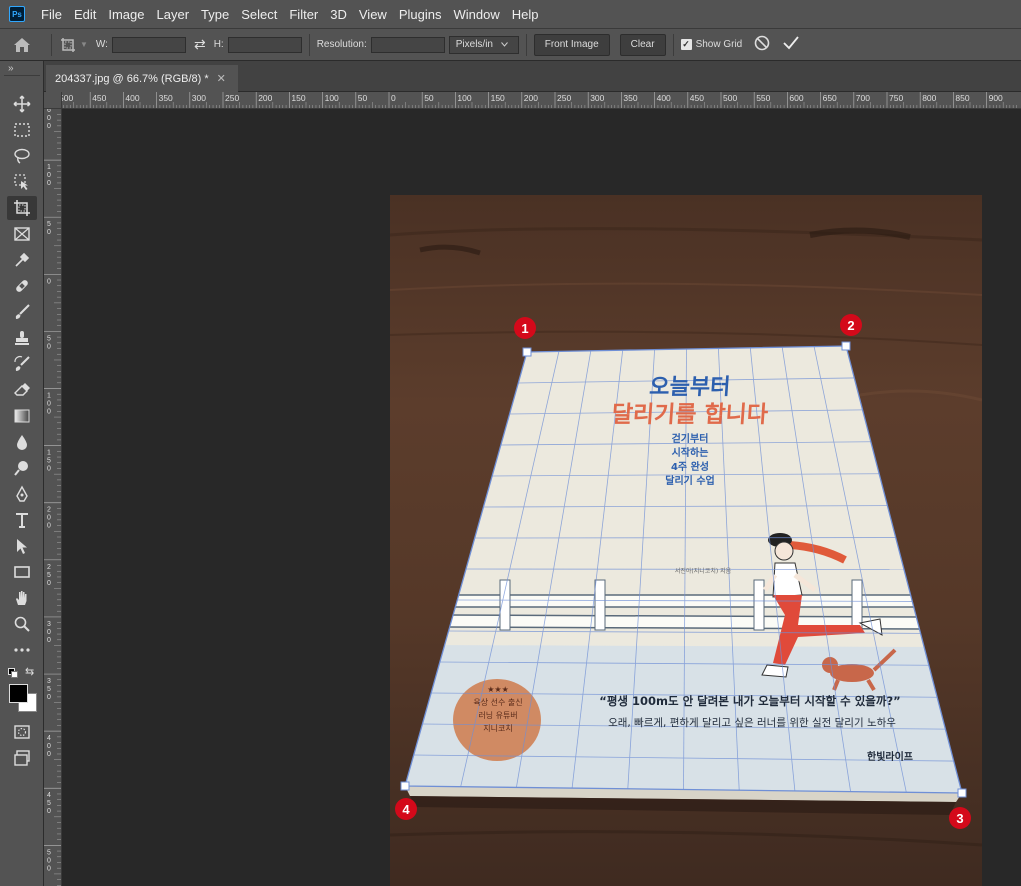 Image resolution: width=1021 pixels, height=886 pixels. Describe the element at coordinates (406, 809) in the screenshot. I see `marker-4: 4` at that location.